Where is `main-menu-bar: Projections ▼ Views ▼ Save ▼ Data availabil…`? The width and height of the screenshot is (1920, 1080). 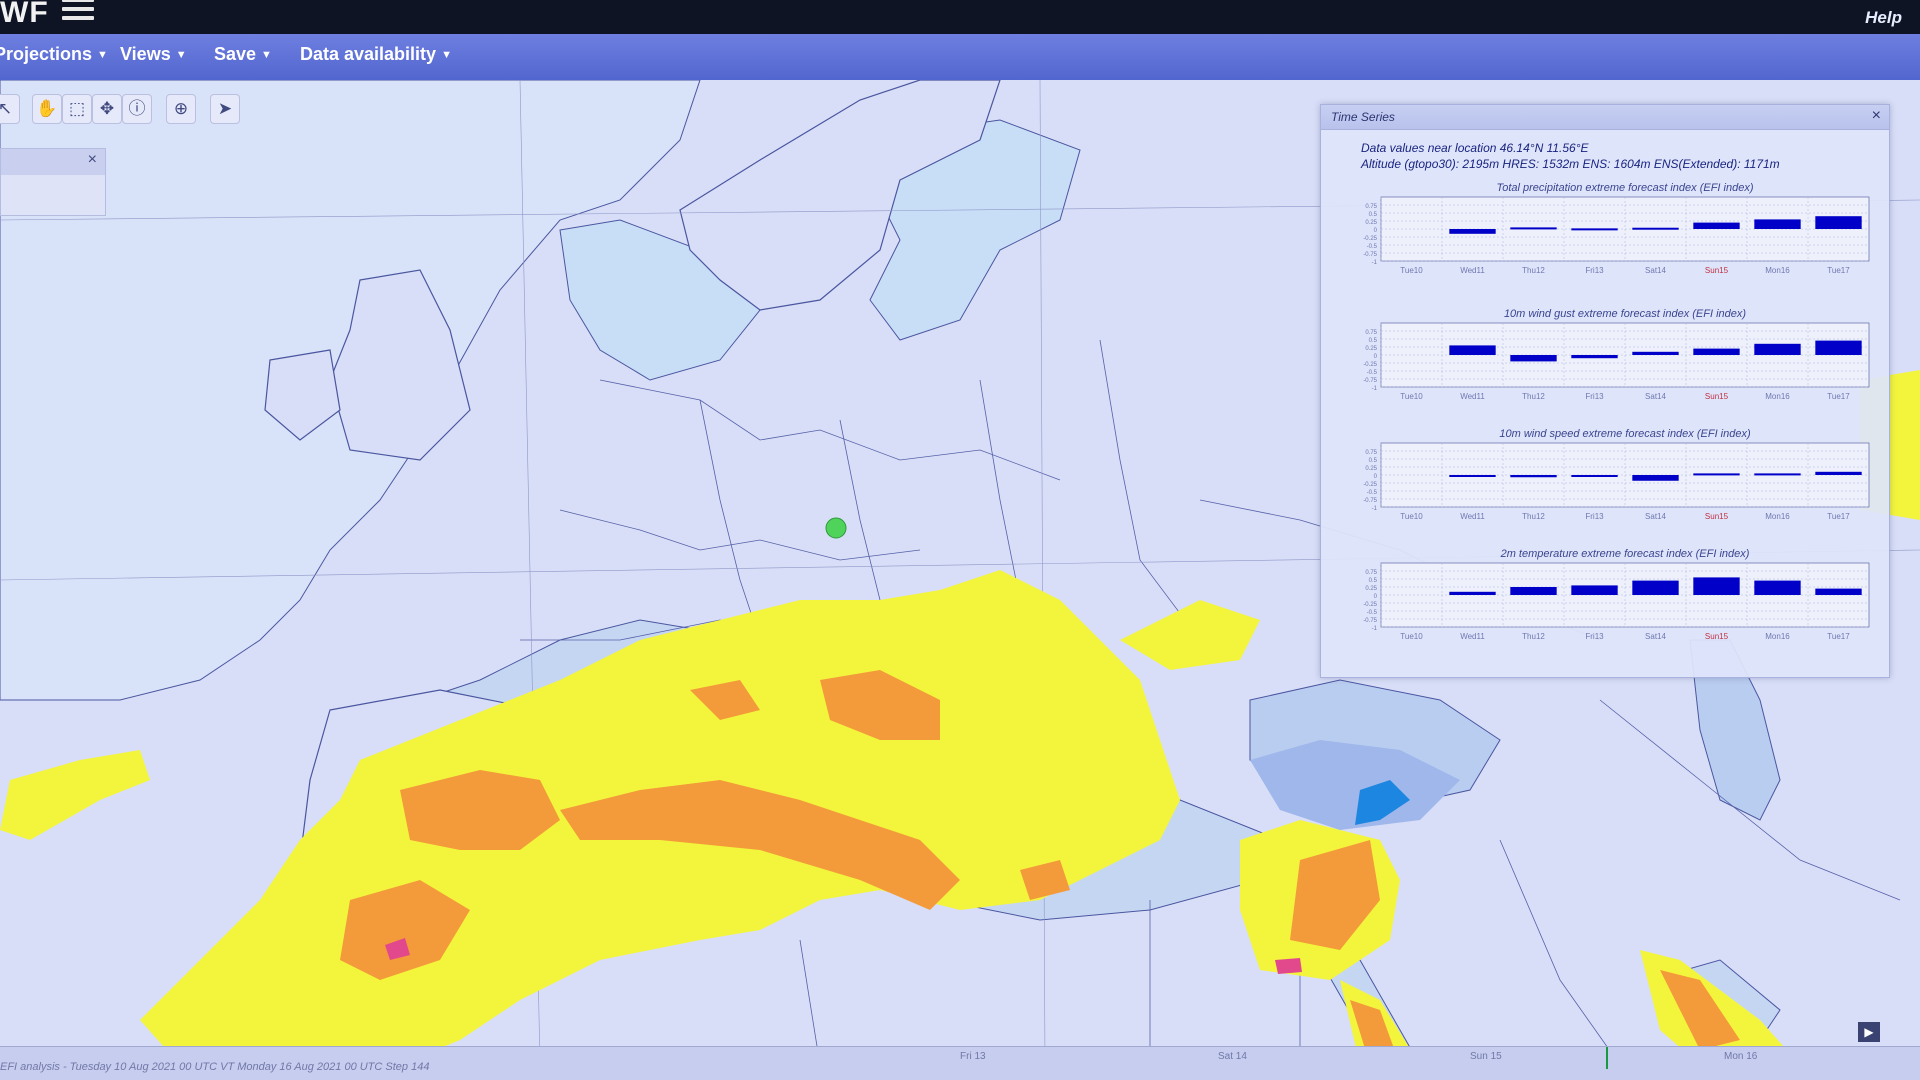
main-menu-bar: Projections ▼ Views ▼ Save ▼ Data availabil… is located at coordinates (960, 57).